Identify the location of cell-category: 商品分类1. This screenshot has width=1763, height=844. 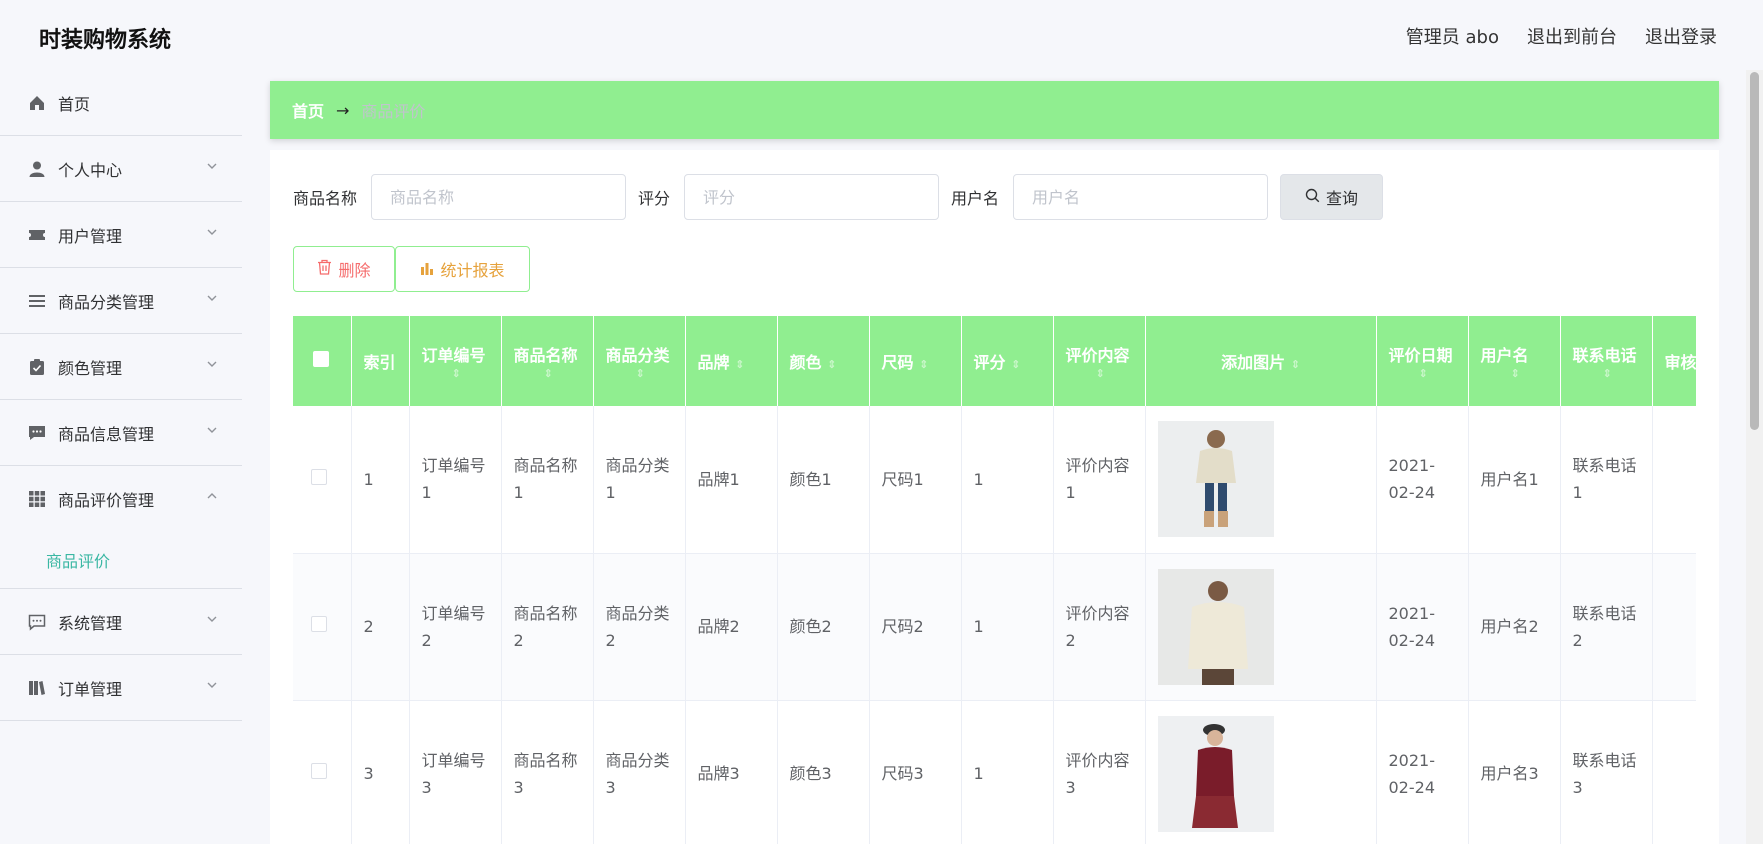
(639, 480).